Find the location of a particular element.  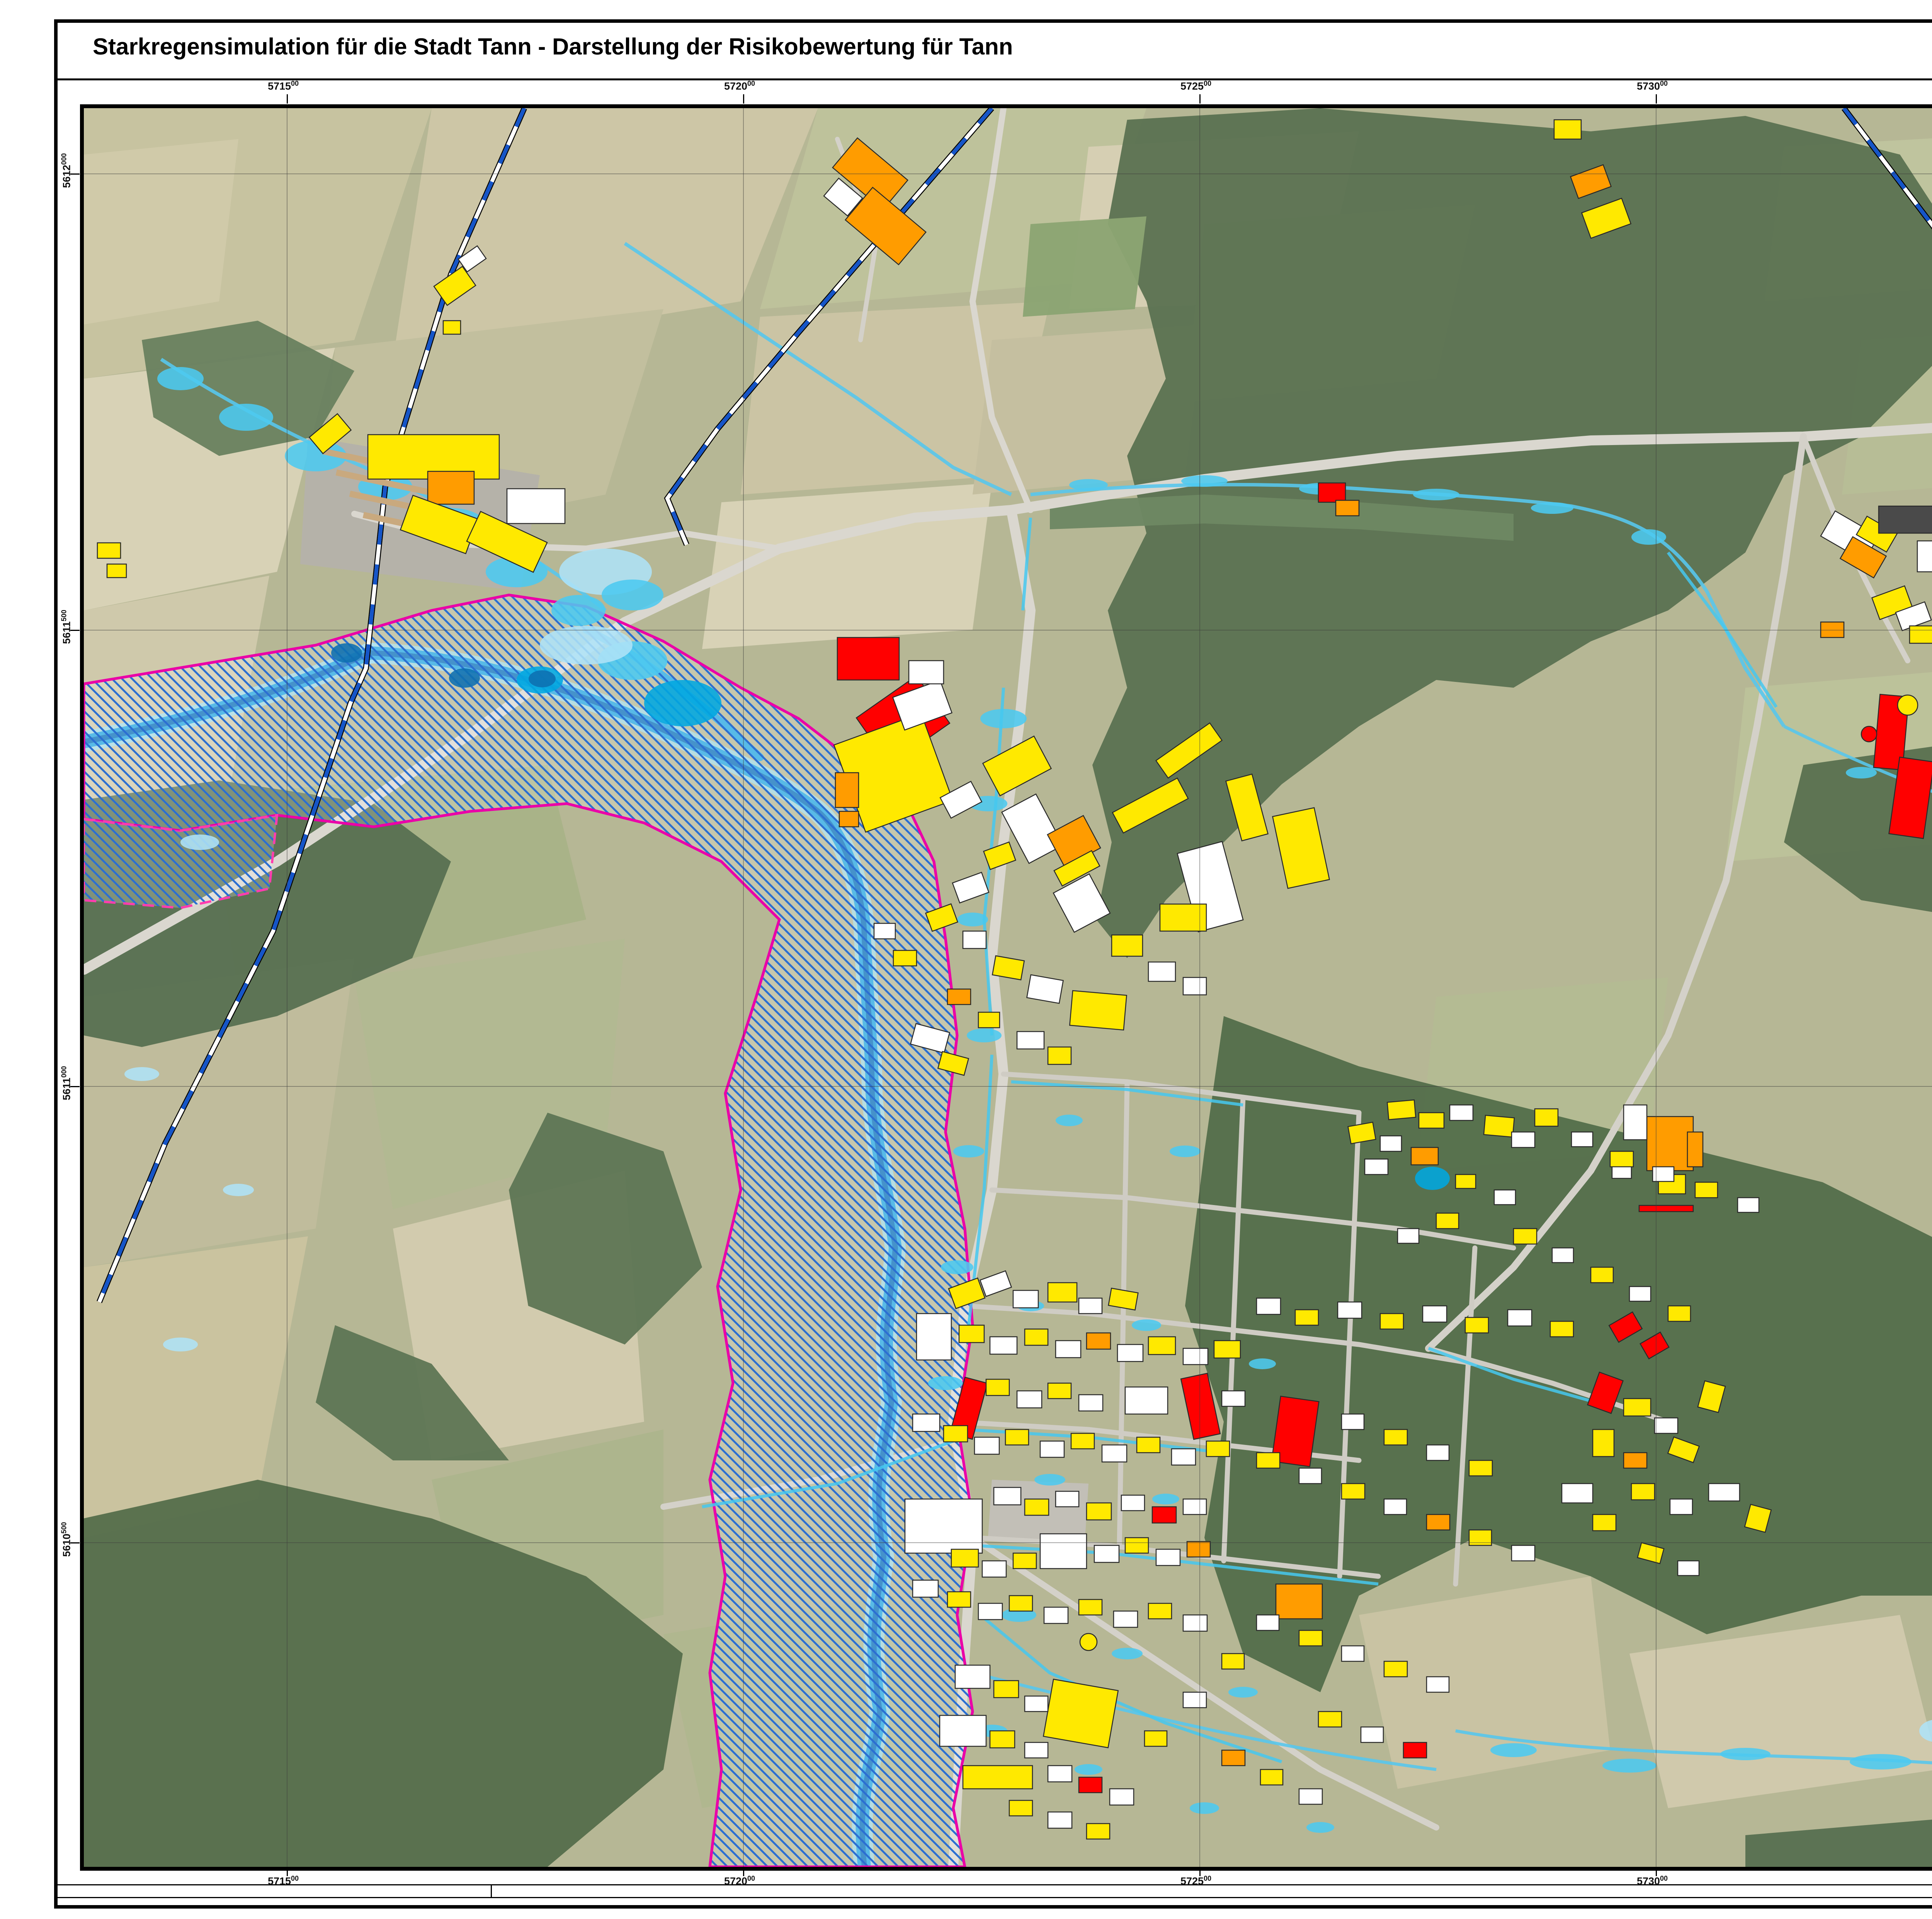

coordinate-label: 5612000 is located at coordinates (66, 170).